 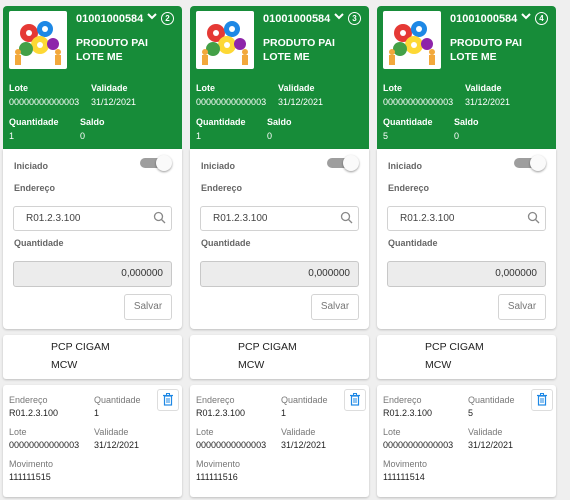 I want to click on mov-movimento-value: 111111516, so click(x=217, y=477).